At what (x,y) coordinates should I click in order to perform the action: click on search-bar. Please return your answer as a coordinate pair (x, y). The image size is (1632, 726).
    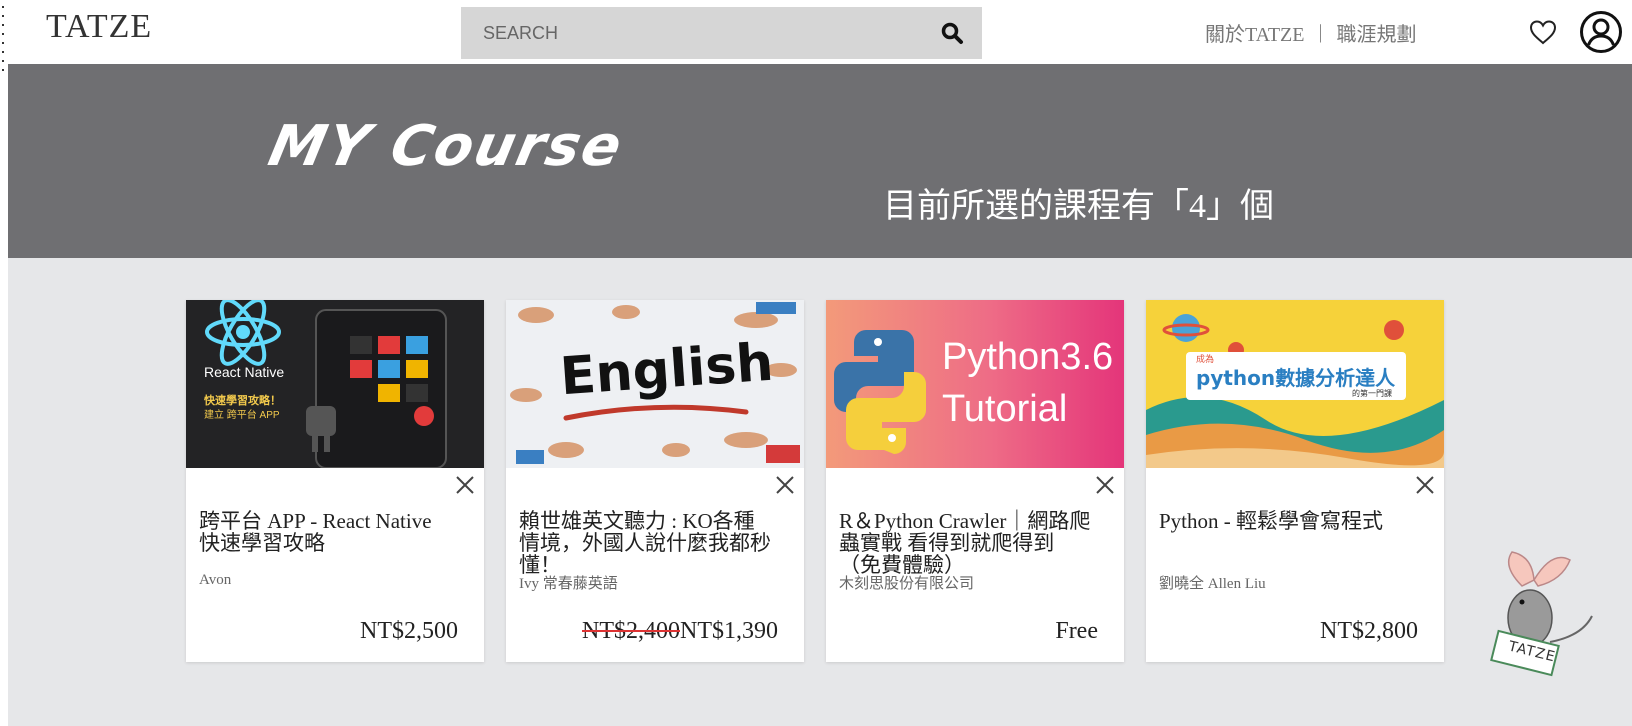
    Looking at the image, I should click on (721, 33).